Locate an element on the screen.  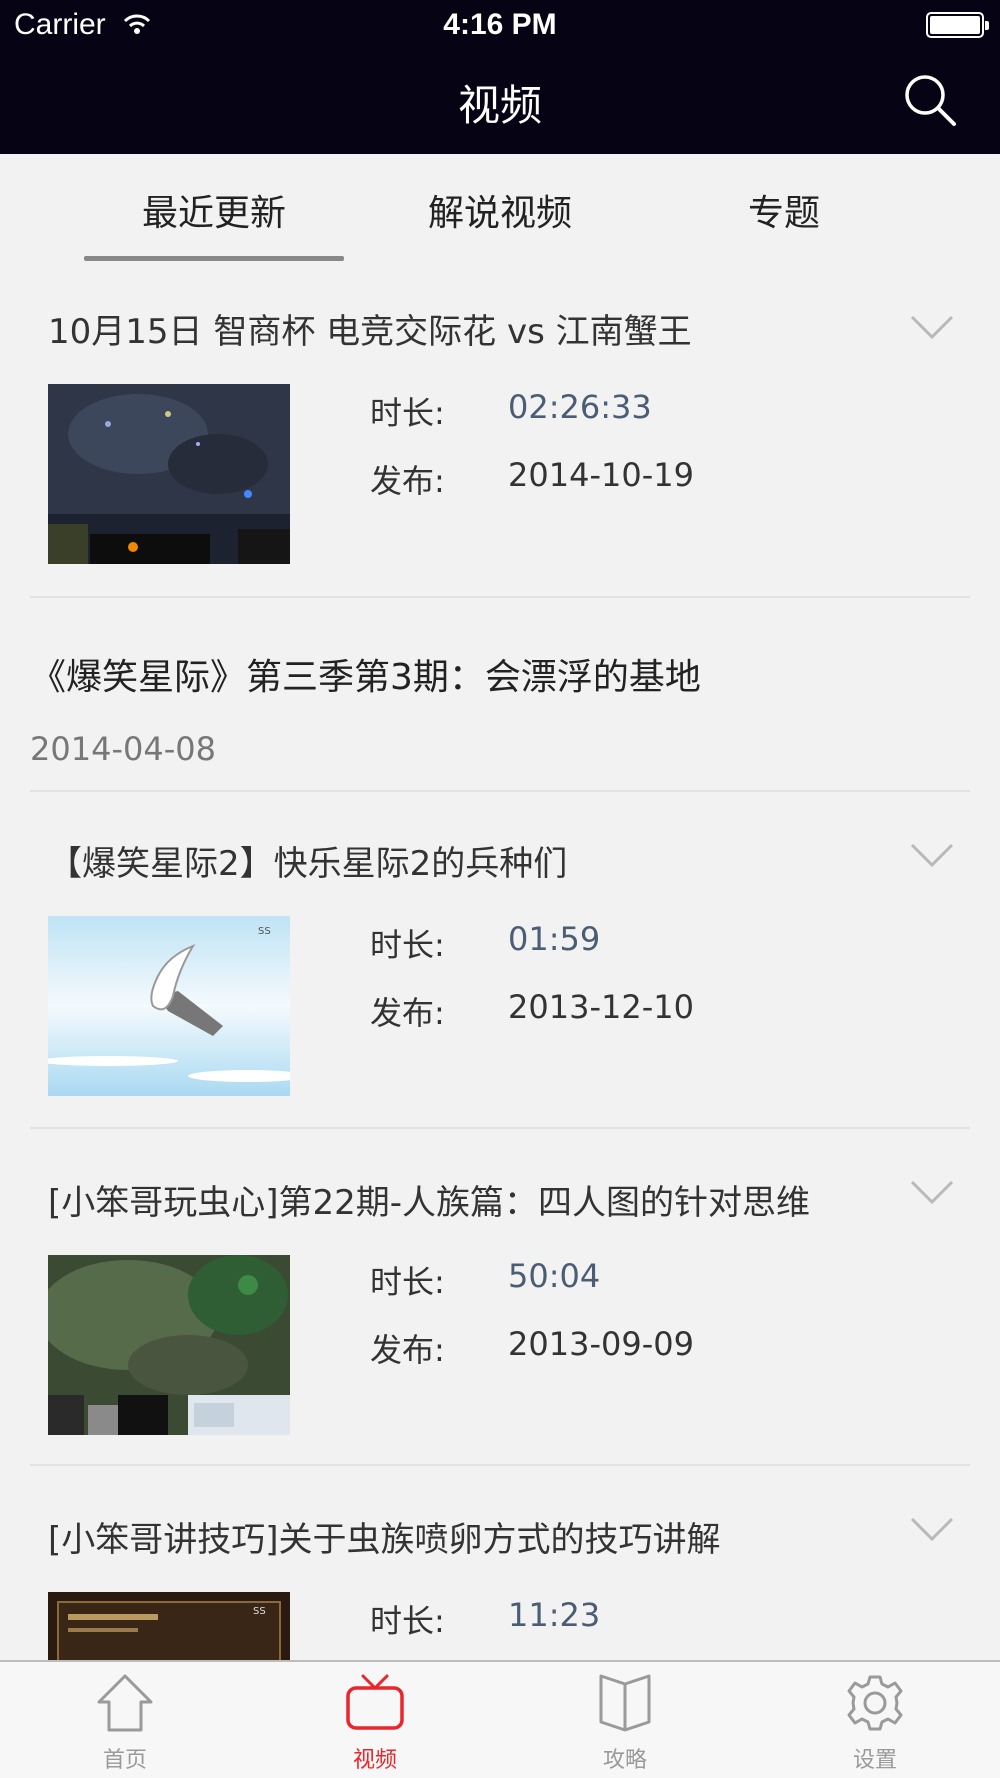
tab-topics: 专题 is located at coordinates (784, 210).